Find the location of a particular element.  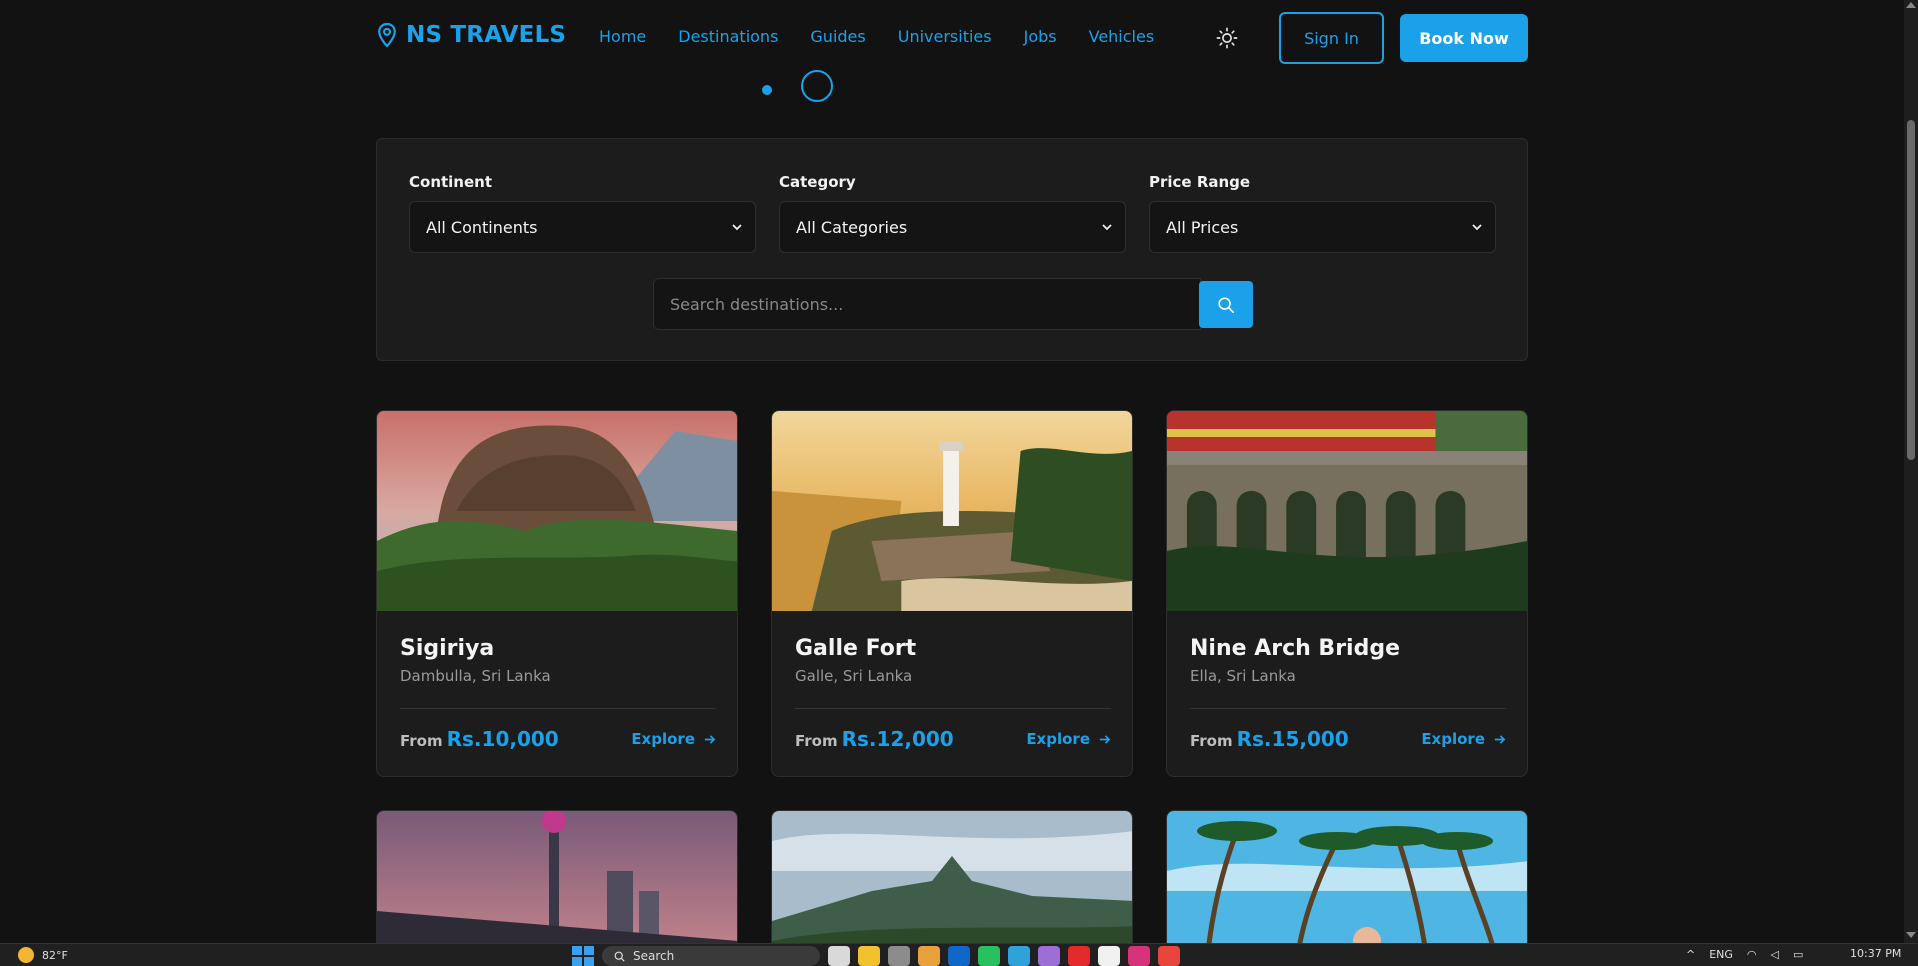

continent-label: Continent is located at coordinates (451, 182).